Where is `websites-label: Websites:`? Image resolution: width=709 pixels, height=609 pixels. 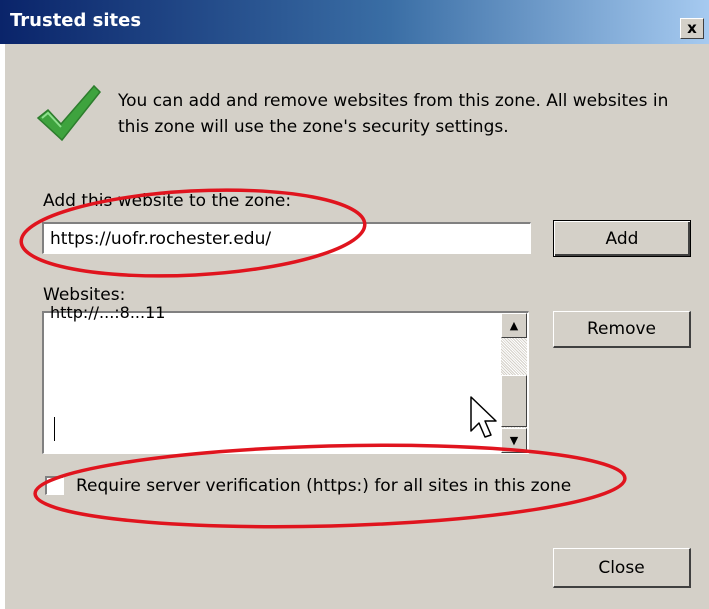 websites-label: Websites: is located at coordinates (84, 295).